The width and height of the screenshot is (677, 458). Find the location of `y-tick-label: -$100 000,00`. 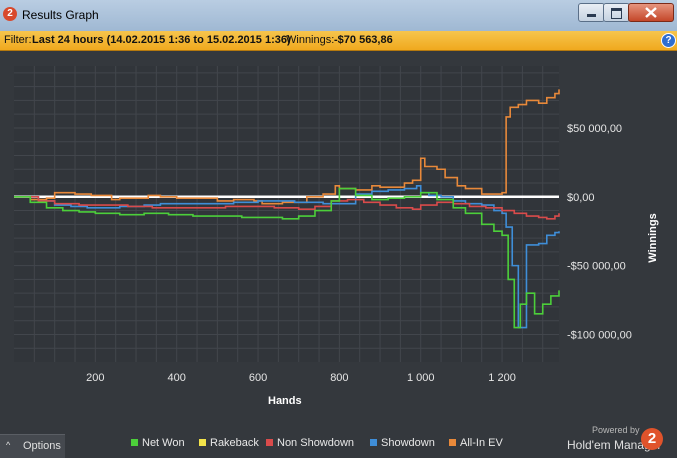

y-tick-label: -$100 000,00 is located at coordinates (599, 335).